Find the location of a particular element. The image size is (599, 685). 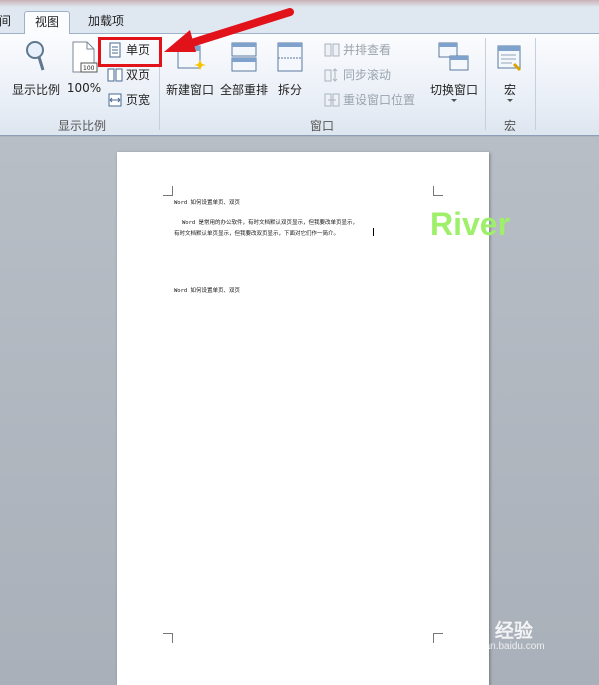

switch-windows-button: 切换窗口 is located at coordinates (454, 74).